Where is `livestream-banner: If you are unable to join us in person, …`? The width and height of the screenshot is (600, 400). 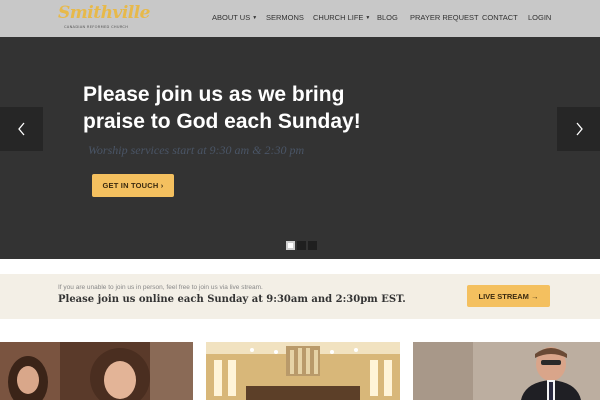 livestream-banner: If you are unable to join us in person, … is located at coordinates (300, 296).